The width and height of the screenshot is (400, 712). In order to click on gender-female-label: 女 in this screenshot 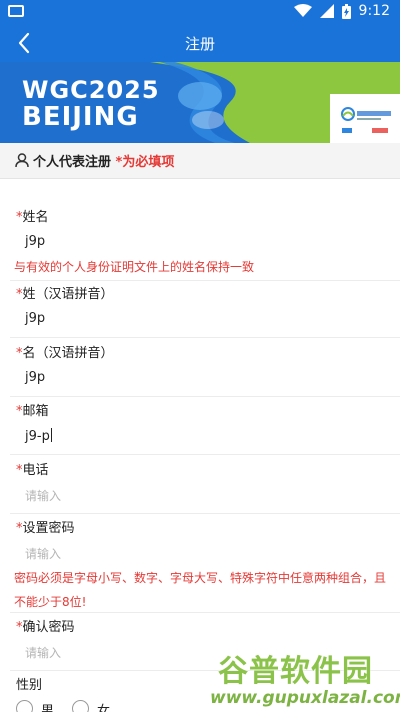, I will do `click(104, 708)`.